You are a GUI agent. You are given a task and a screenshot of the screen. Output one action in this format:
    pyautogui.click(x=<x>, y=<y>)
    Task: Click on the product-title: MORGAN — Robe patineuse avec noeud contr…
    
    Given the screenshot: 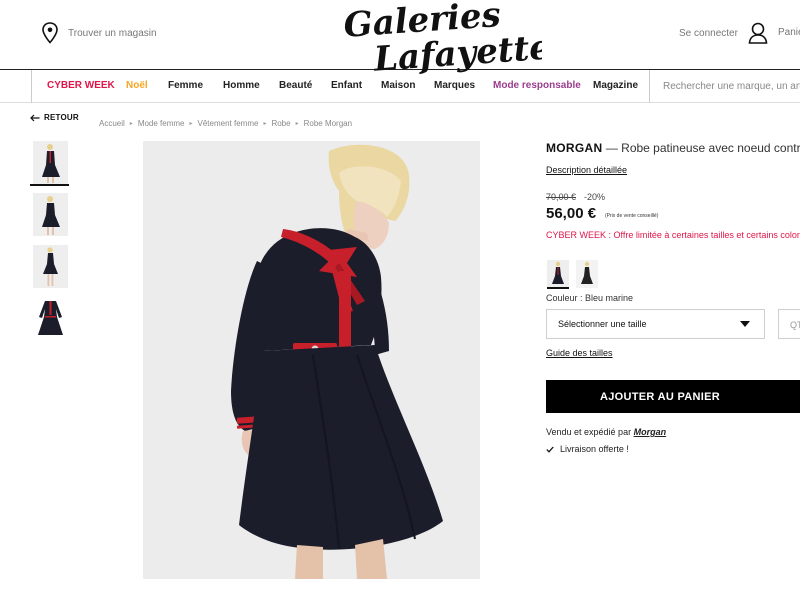 What is the action you would take?
    pyautogui.click(x=673, y=148)
    